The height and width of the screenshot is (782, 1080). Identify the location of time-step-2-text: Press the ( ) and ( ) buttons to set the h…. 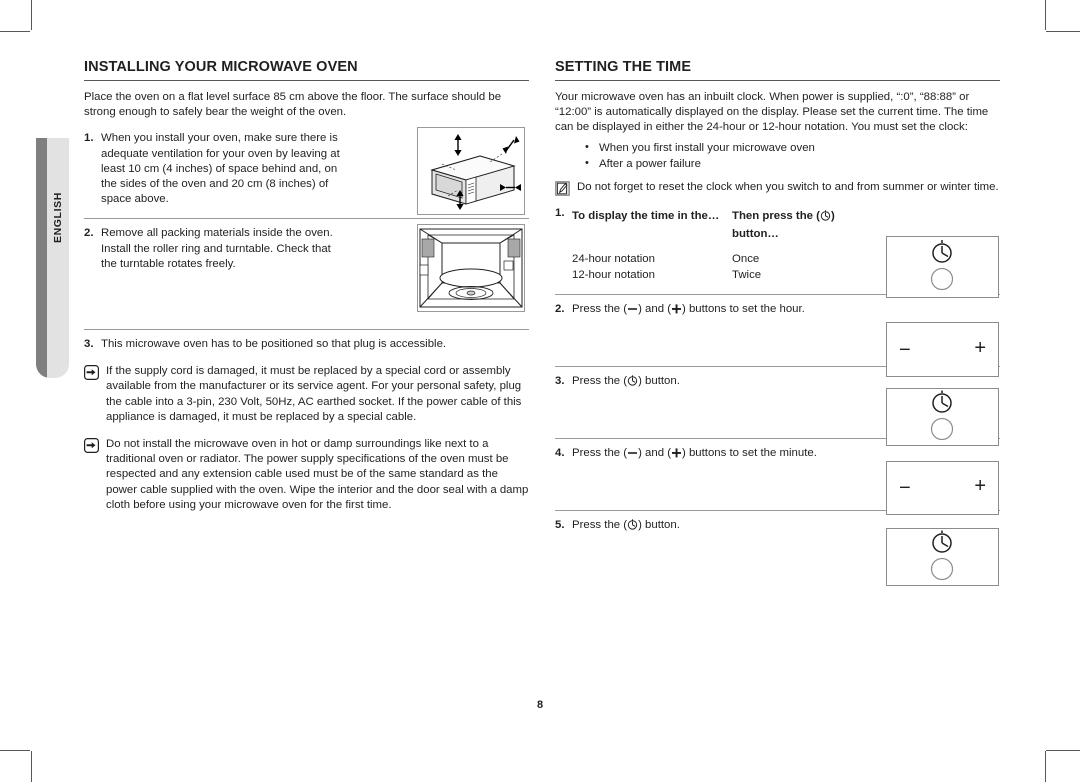
(786, 310).